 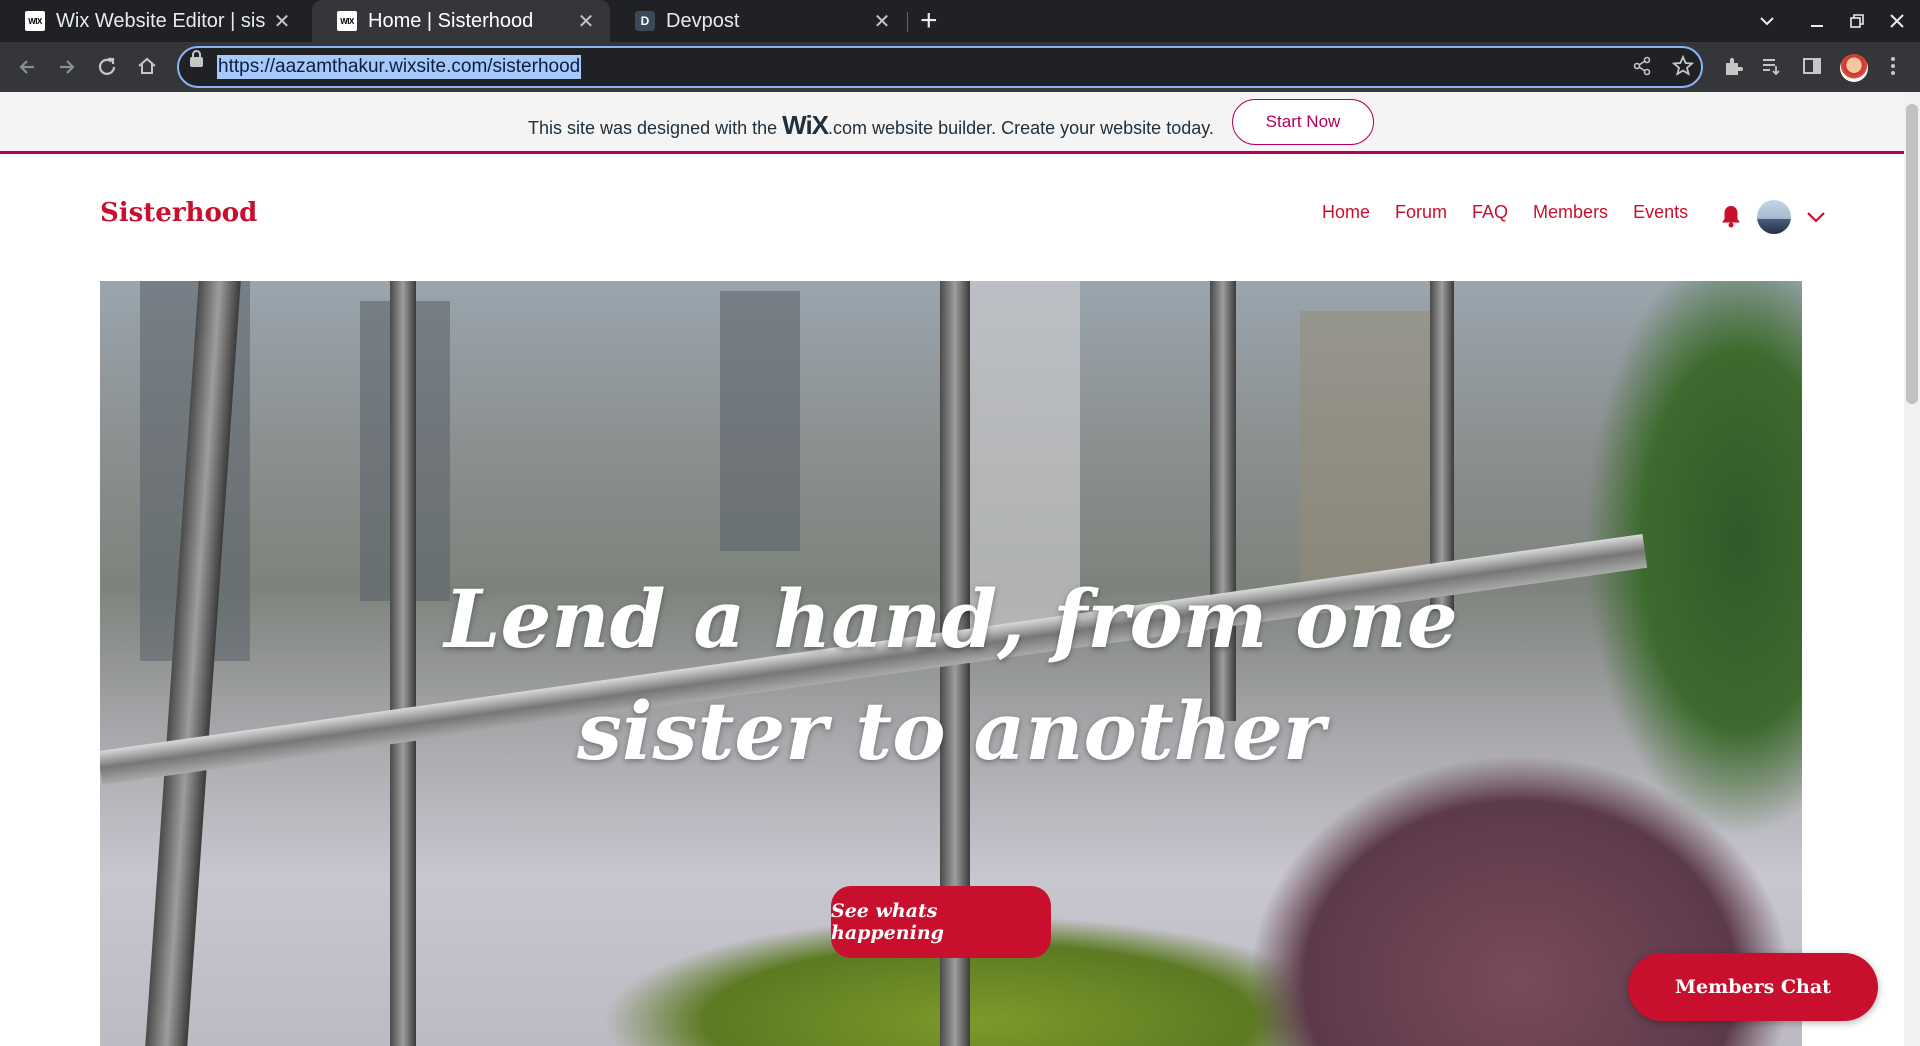 What do you see at coordinates (451, 20) in the screenshot?
I see `tab-title: Home | Sisterhood` at bounding box center [451, 20].